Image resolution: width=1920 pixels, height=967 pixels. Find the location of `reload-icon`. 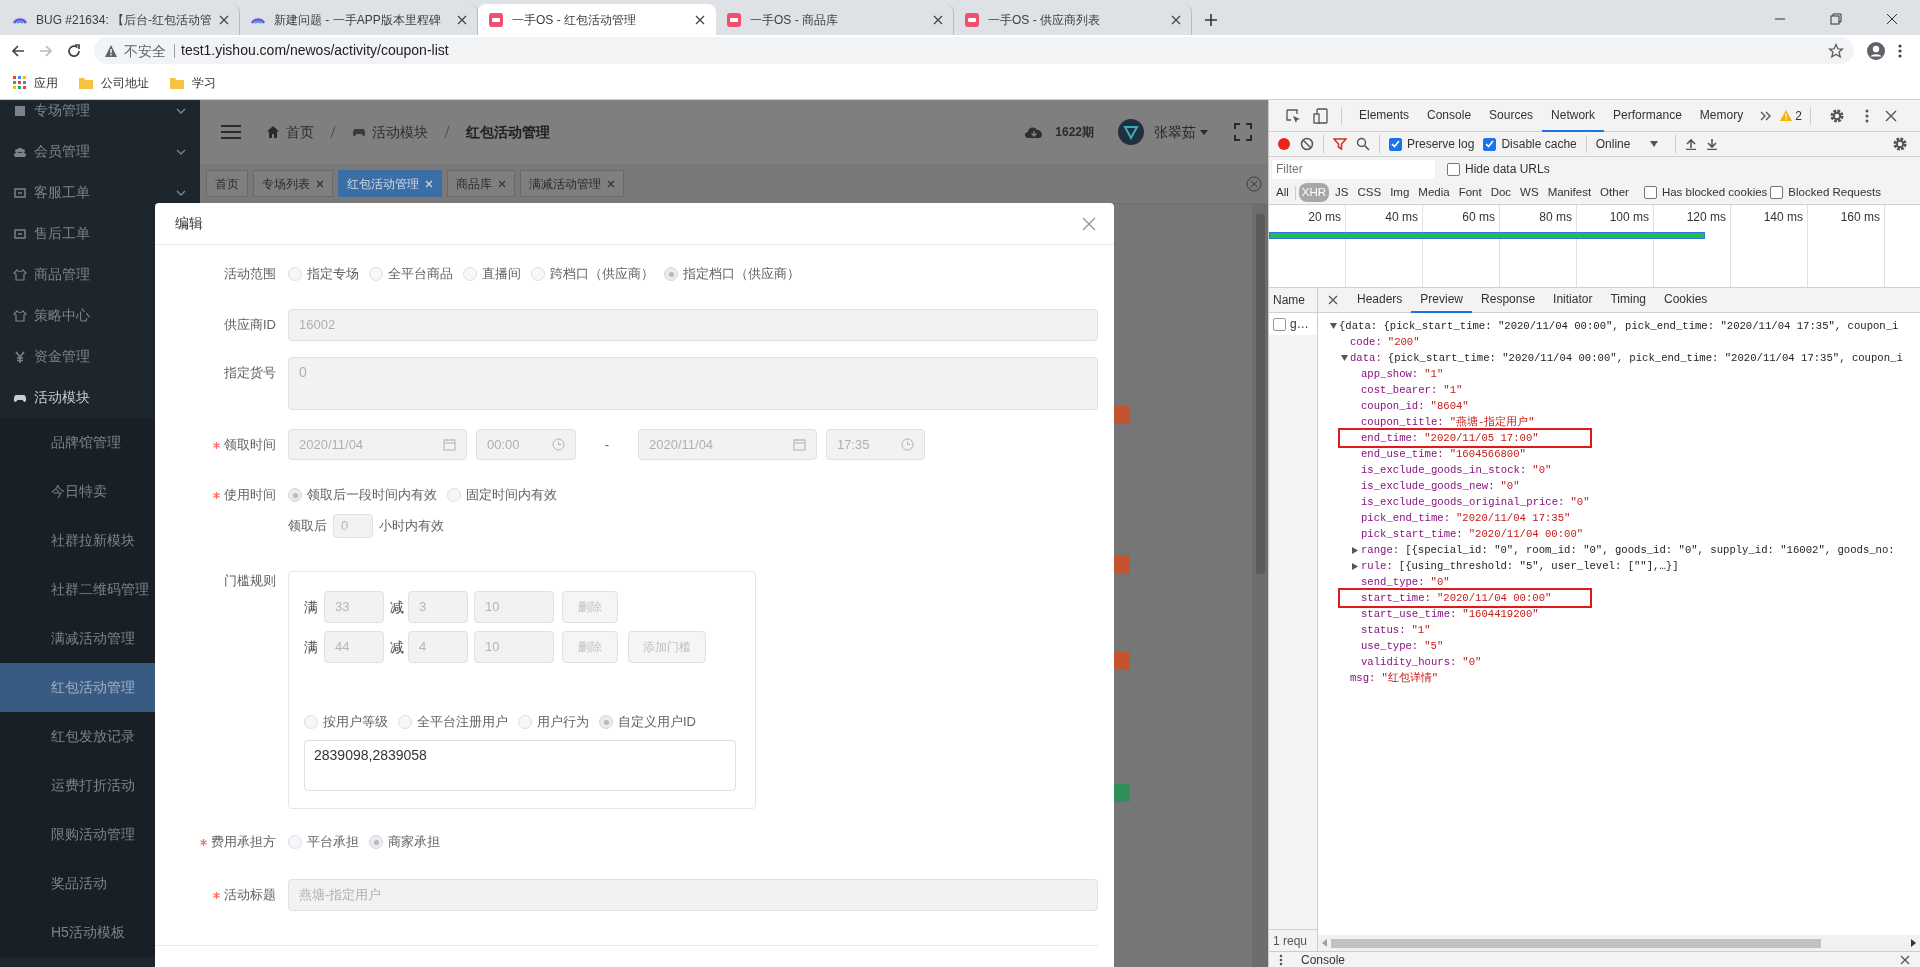

reload-icon is located at coordinates (74, 50).